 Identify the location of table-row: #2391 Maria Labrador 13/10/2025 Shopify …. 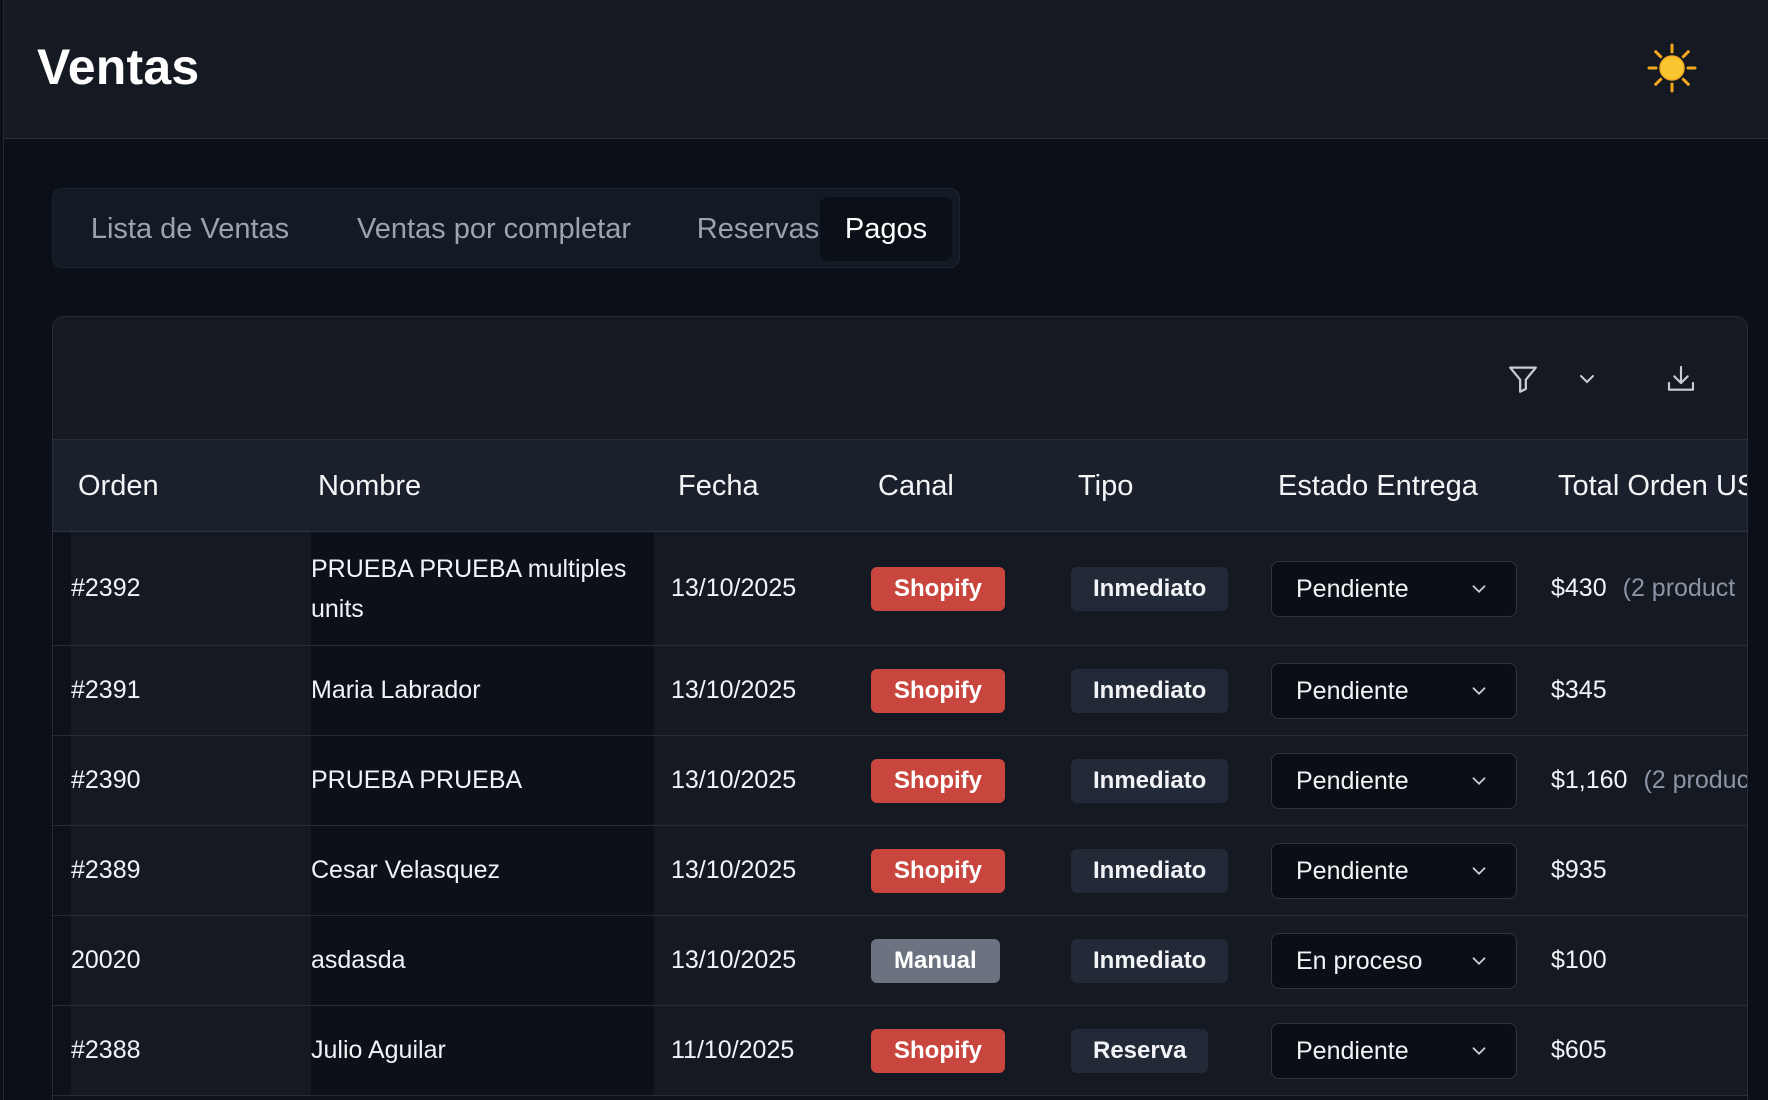
(900, 691).